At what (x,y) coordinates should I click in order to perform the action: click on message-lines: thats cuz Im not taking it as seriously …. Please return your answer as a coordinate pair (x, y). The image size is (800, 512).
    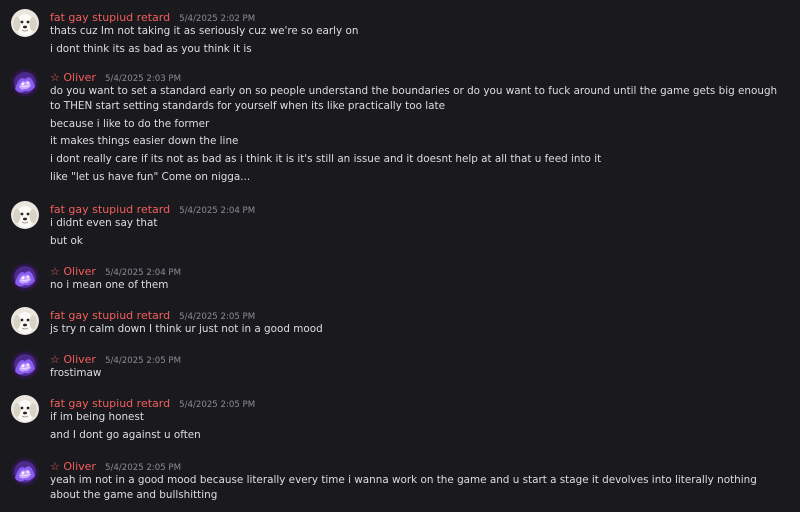
    Looking at the image, I should click on (420, 41).